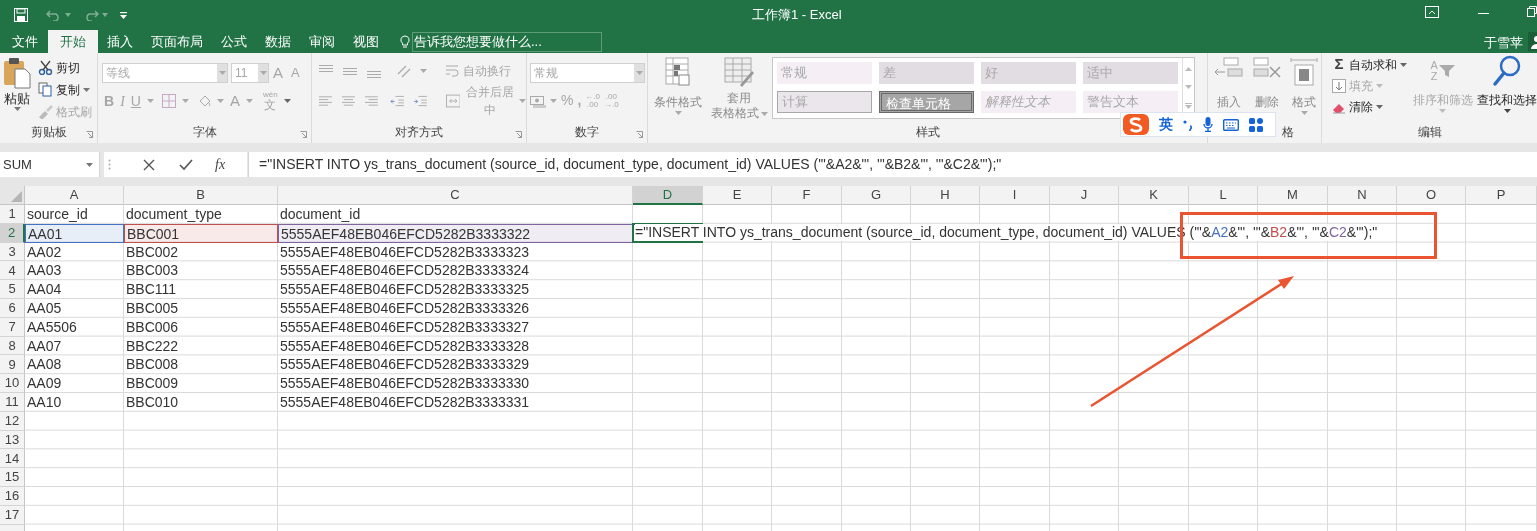  I want to click on ribbon-tab: 开始, so click(73, 41).